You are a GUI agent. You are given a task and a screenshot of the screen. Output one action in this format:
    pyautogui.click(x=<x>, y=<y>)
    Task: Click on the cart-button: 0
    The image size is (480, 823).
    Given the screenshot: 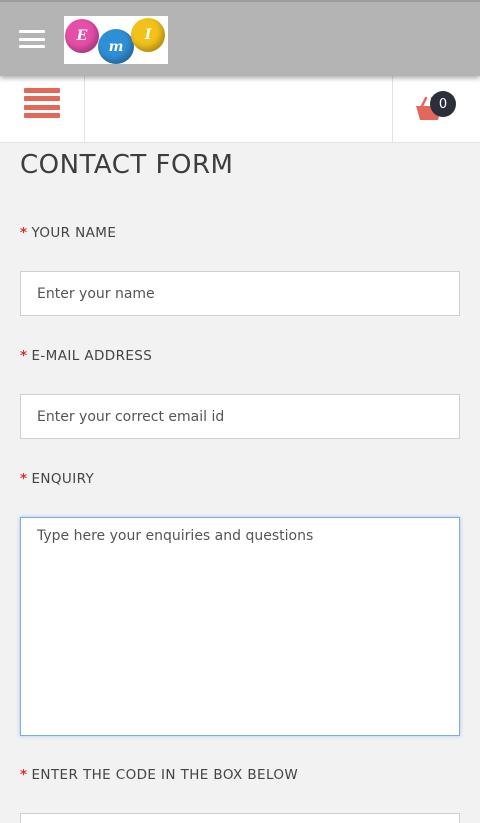 What is the action you would take?
    pyautogui.click(x=436, y=108)
    